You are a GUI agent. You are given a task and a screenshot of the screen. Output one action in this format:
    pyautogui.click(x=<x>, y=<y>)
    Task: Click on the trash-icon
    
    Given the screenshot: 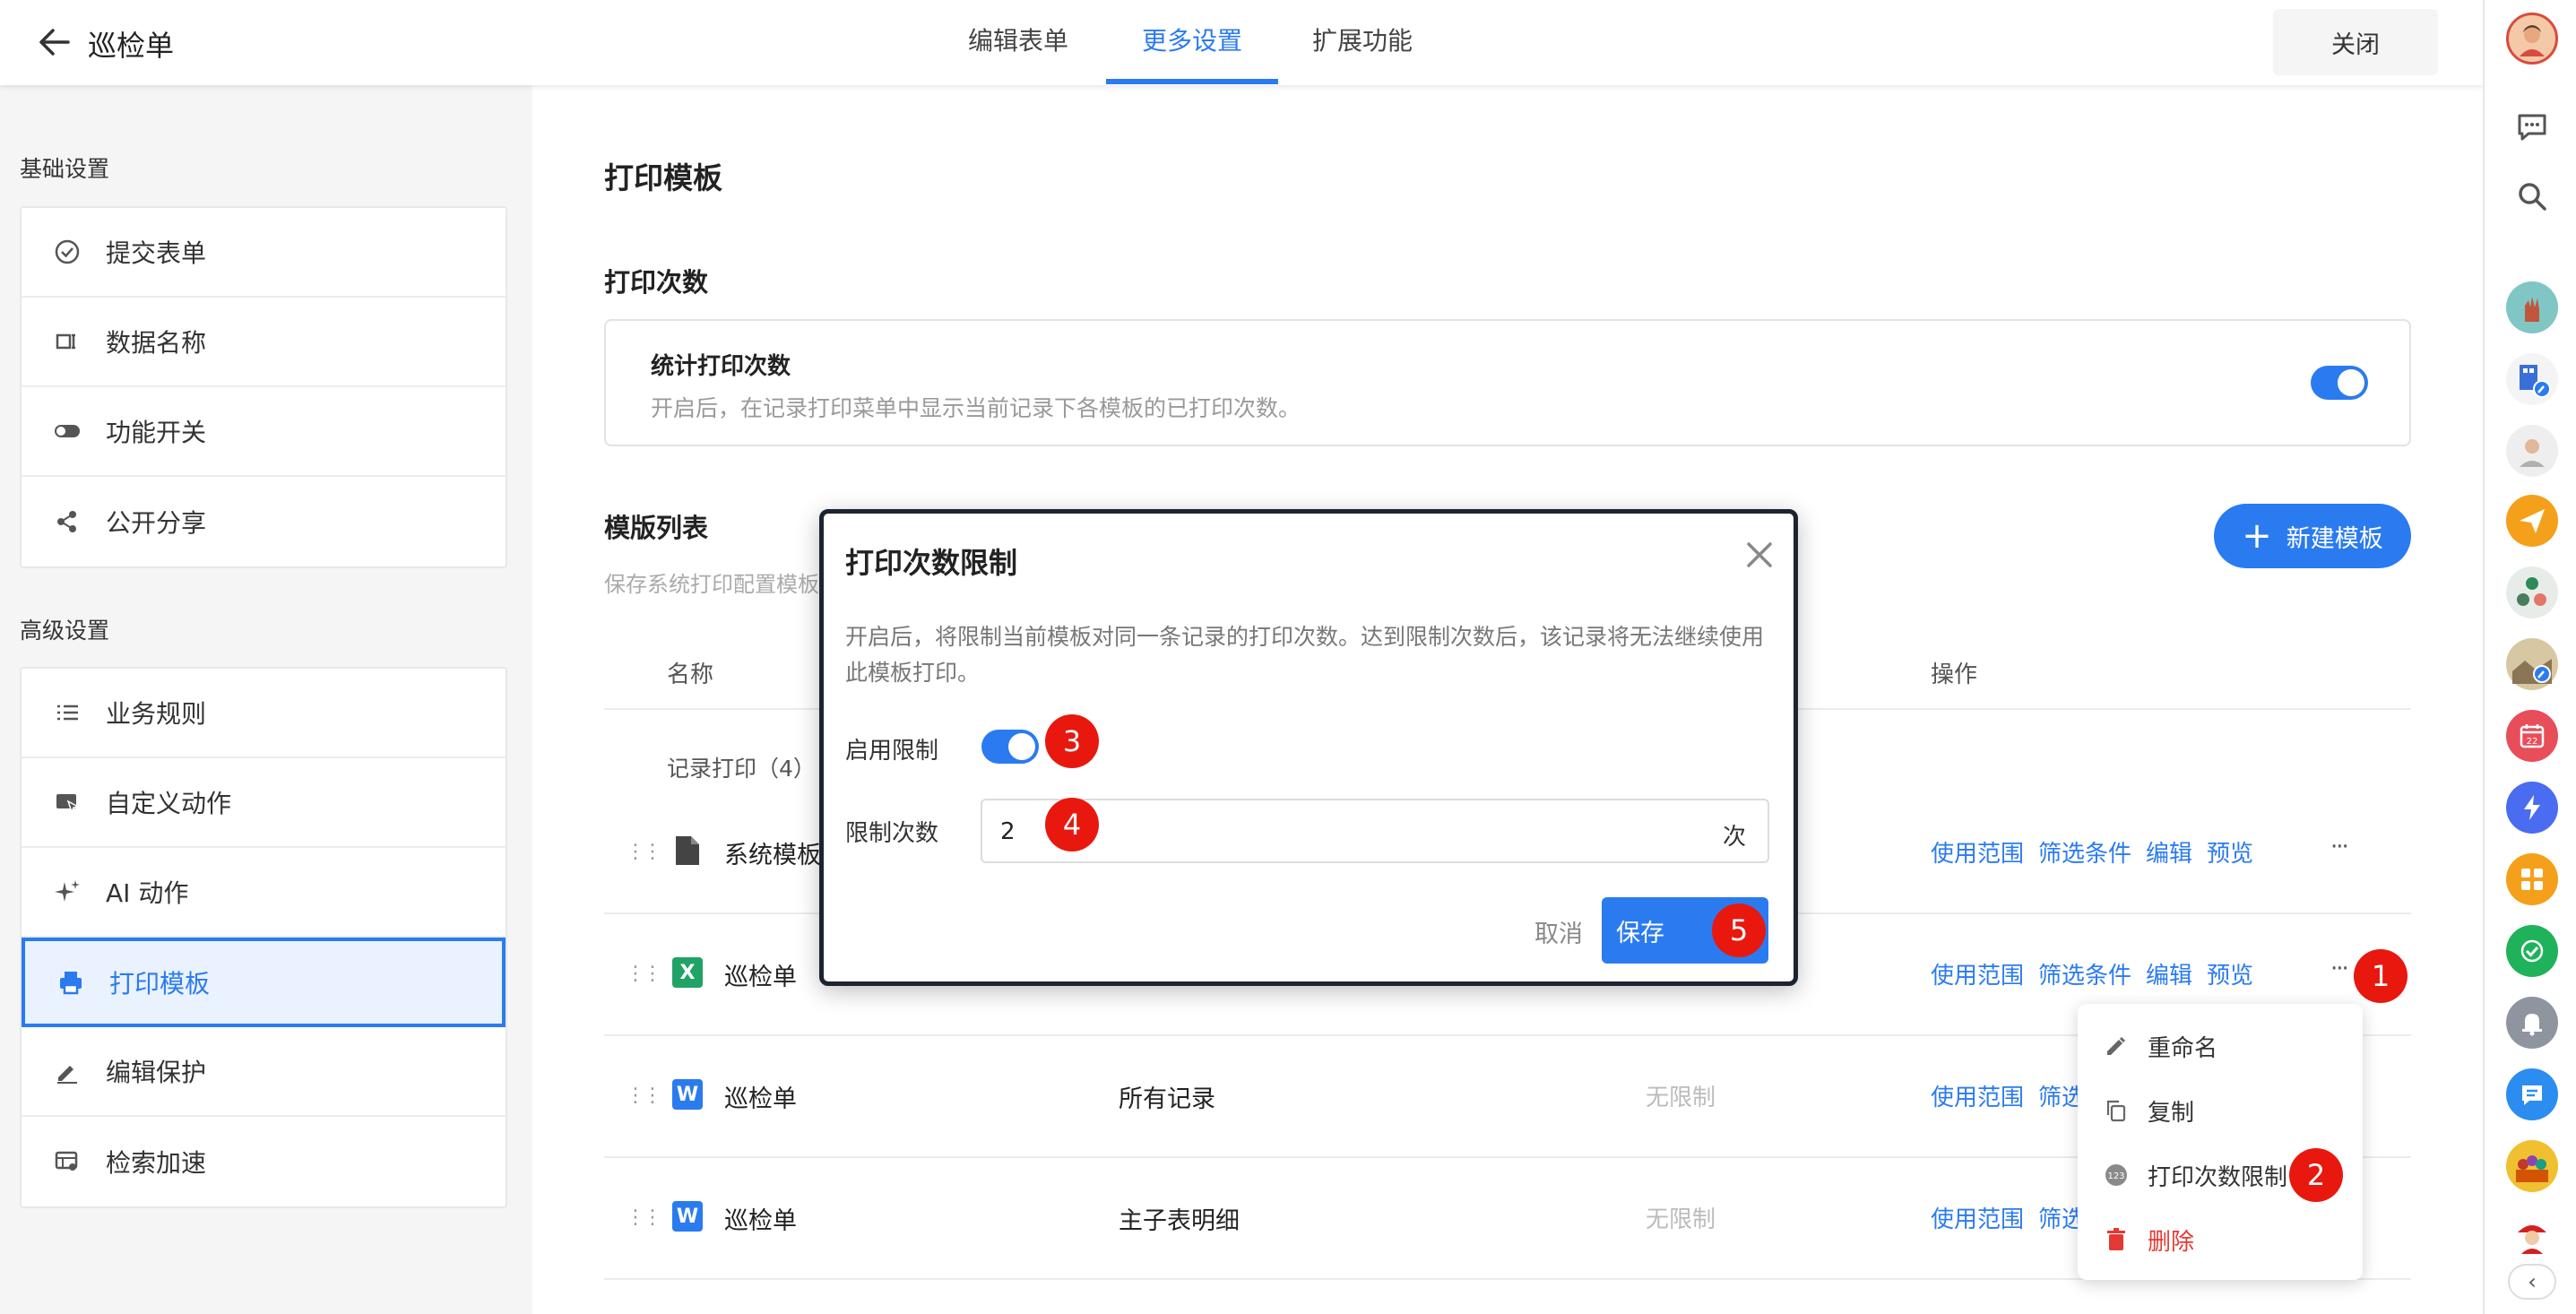 What is the action you would take?
    pyautogui.click(x=2116, y=1239)
    